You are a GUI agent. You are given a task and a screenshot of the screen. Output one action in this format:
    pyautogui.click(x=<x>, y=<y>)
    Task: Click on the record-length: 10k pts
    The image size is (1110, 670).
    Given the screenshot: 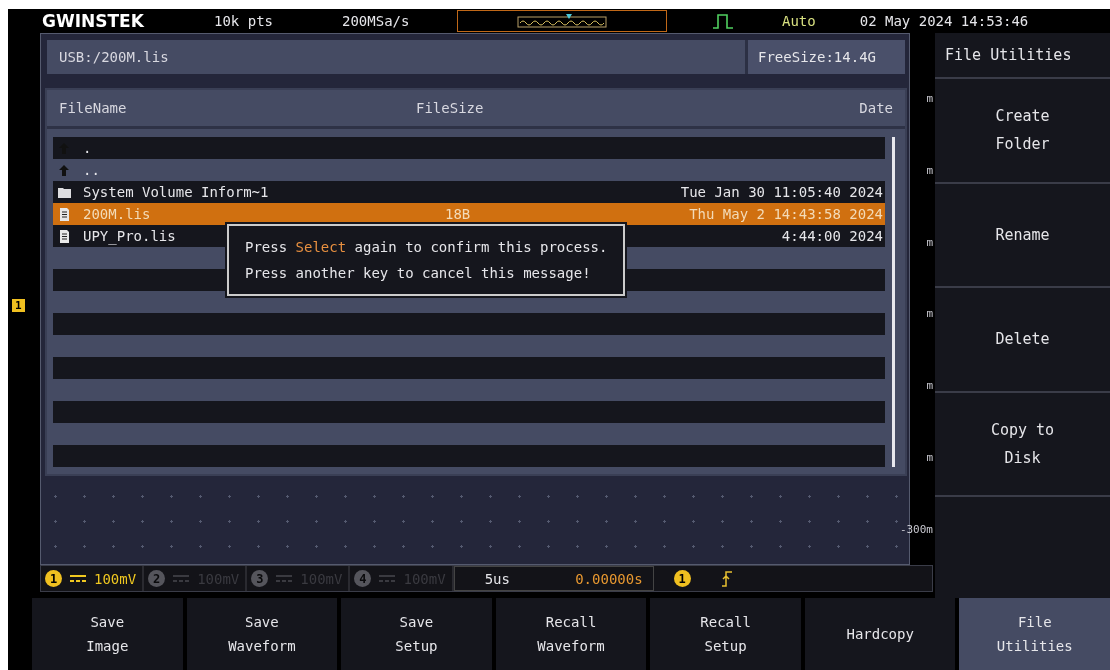 What is the action you would take?
    pyautogui.click(x=244, y=21)
    